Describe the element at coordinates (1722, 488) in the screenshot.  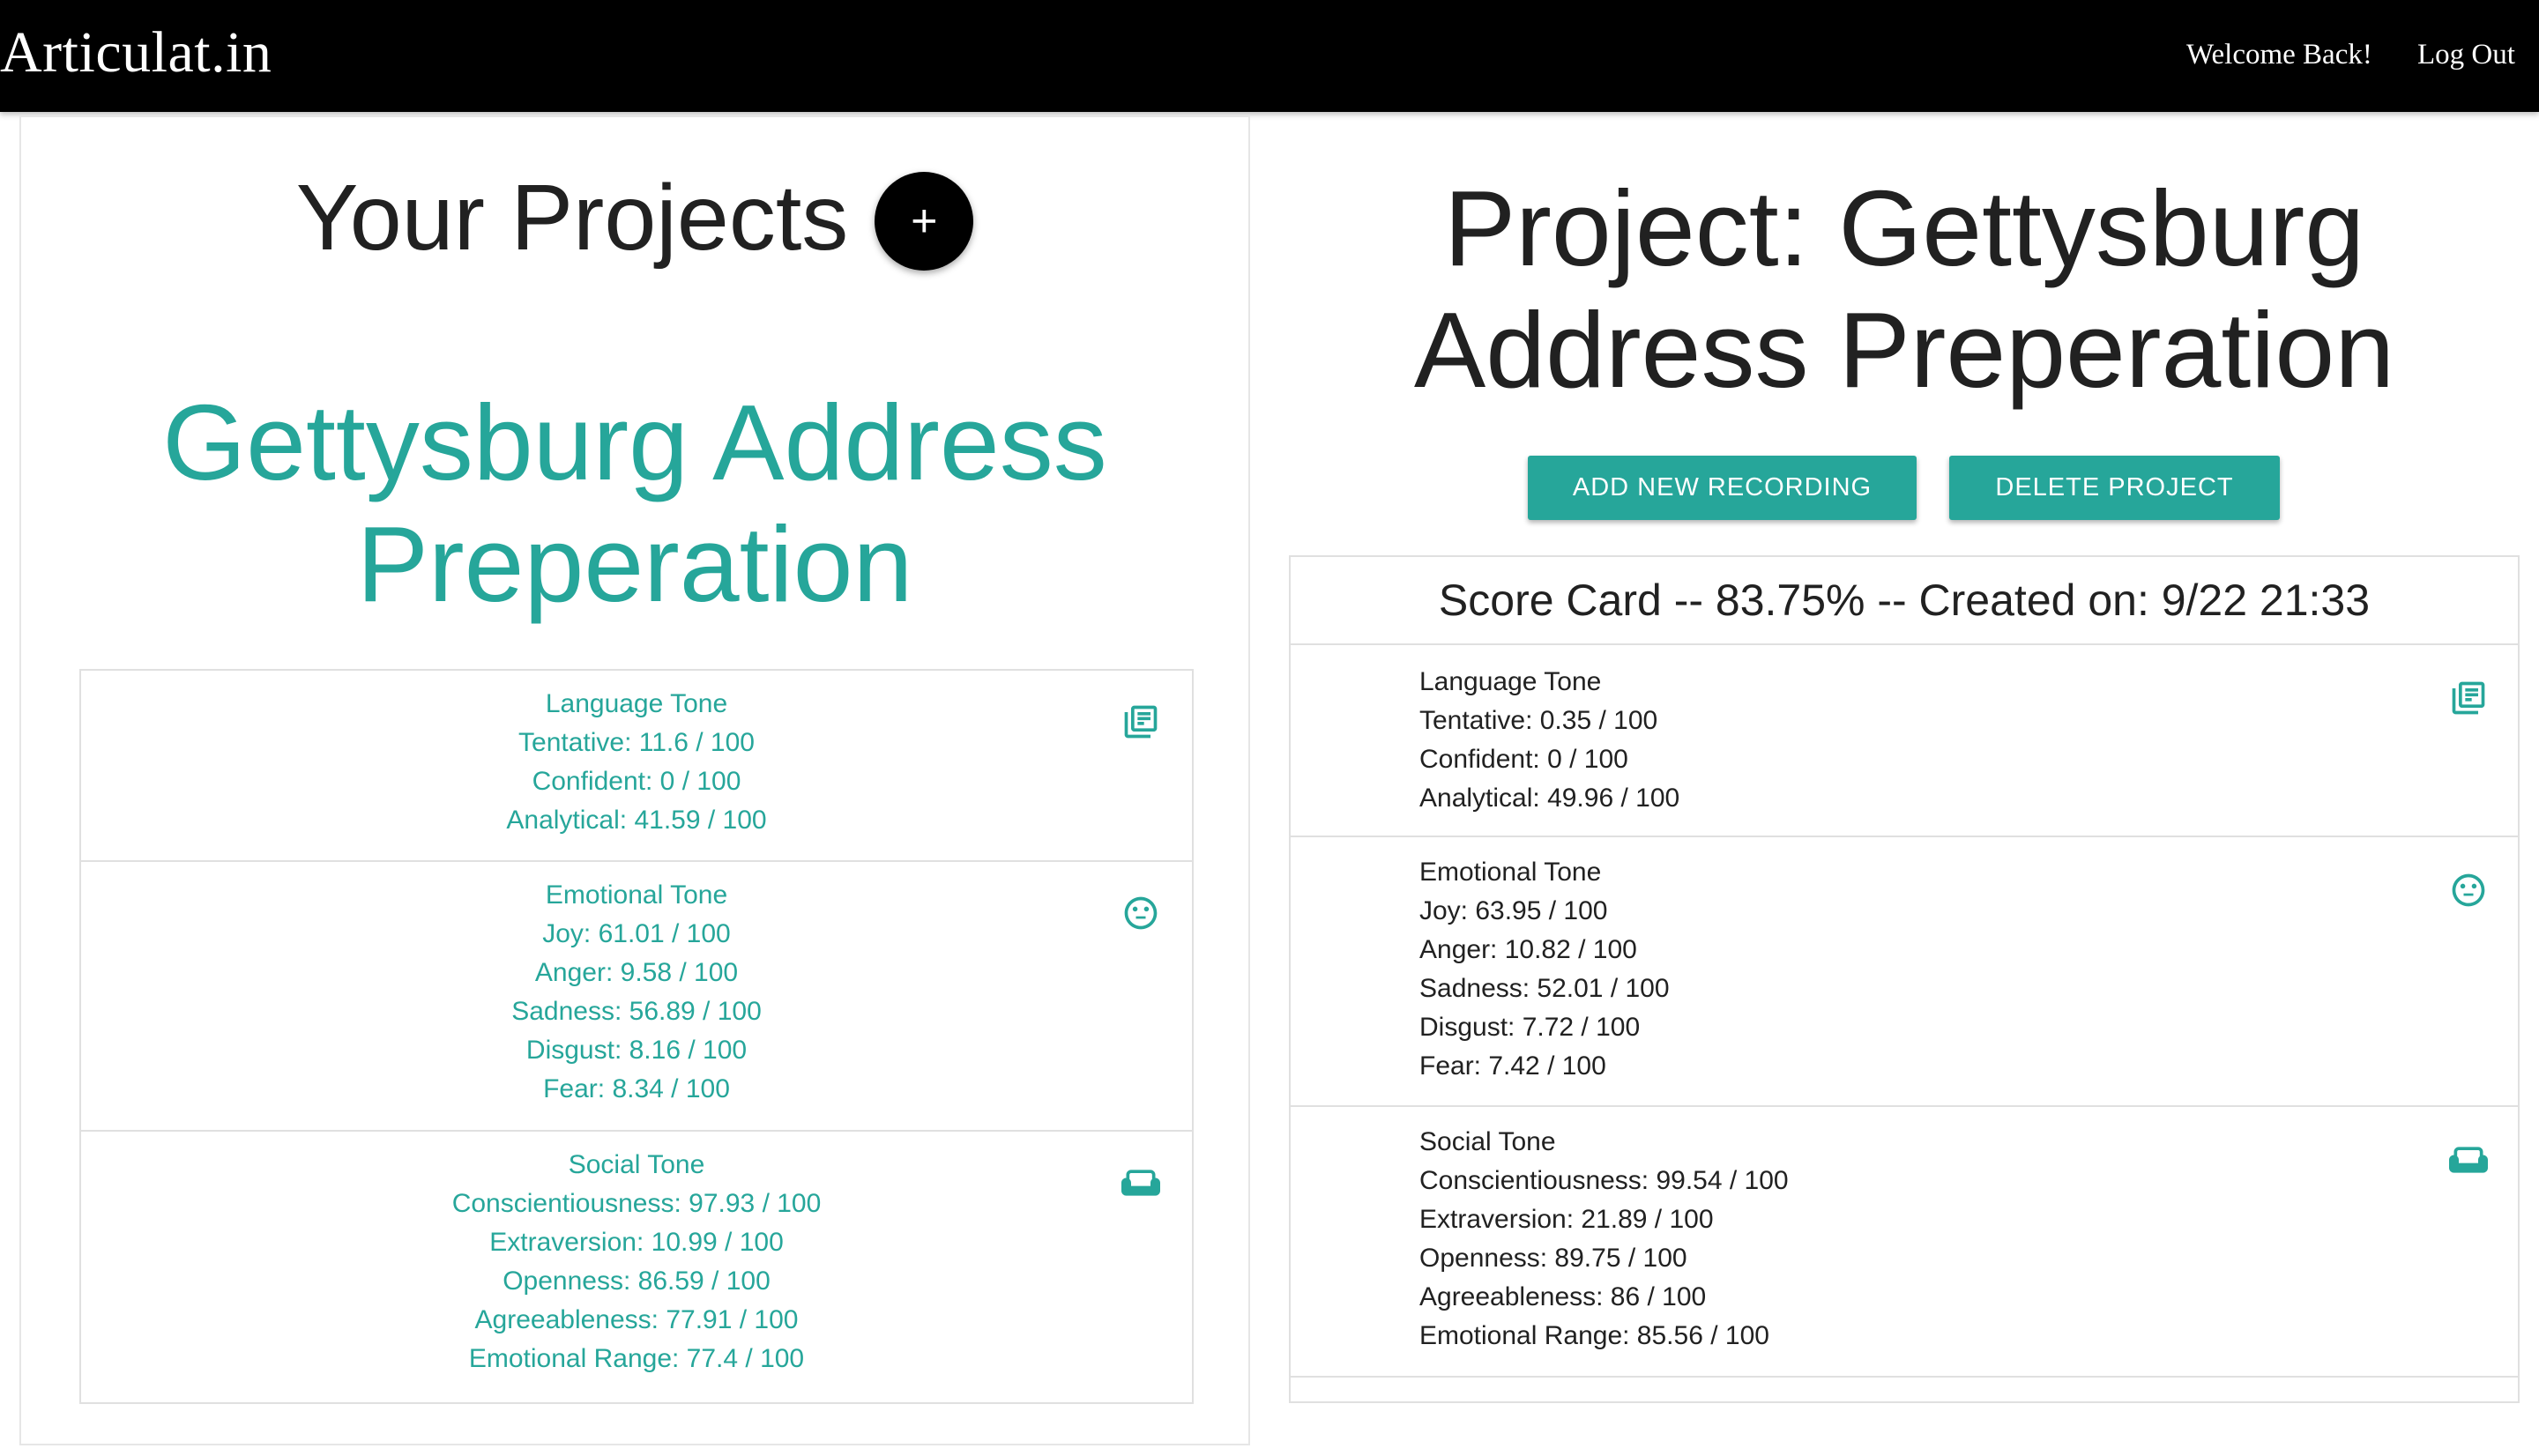
I see `add-new-recording-button: ADD NEW RECORDING` at that location.